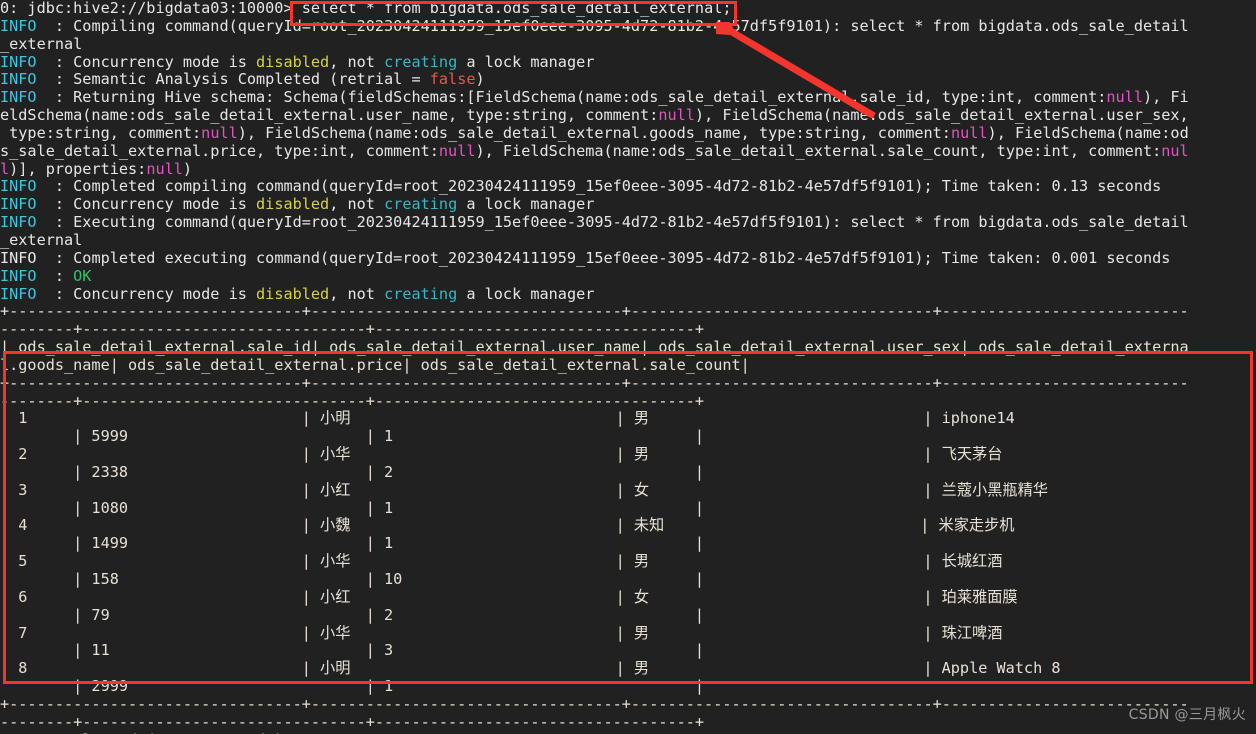 The image size is (1256, 734). What do you see at coordinates (352, 614) in the screenshot?
I see `table-row: | 79 | 2 |` at bounding box center [352, 614].